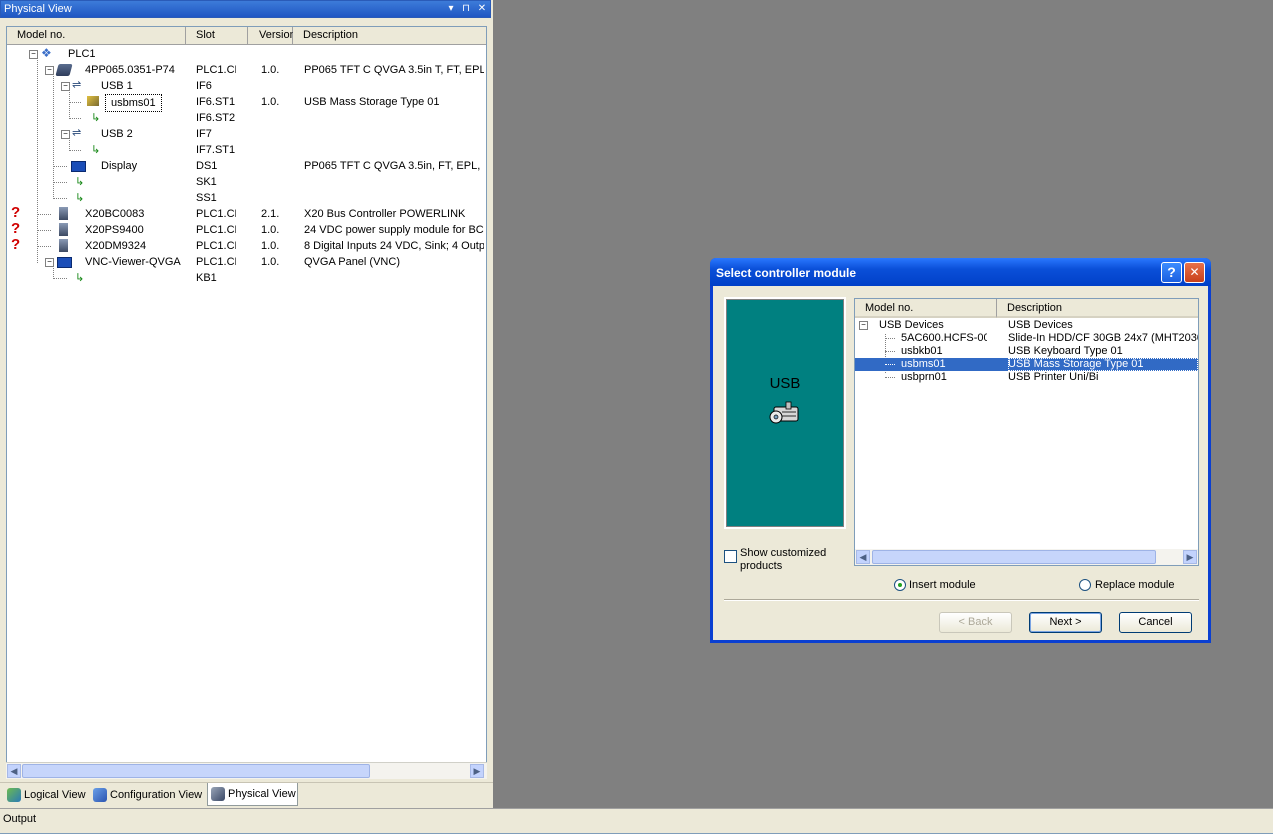 The image size is (1273, 840). What do you see at coordinates (1103, 338) in the screenshot?
I see `list-item-description: Slide-In HDD/CF 30GB 24x7 (MHT2030` at bounding box center [1103, 338].